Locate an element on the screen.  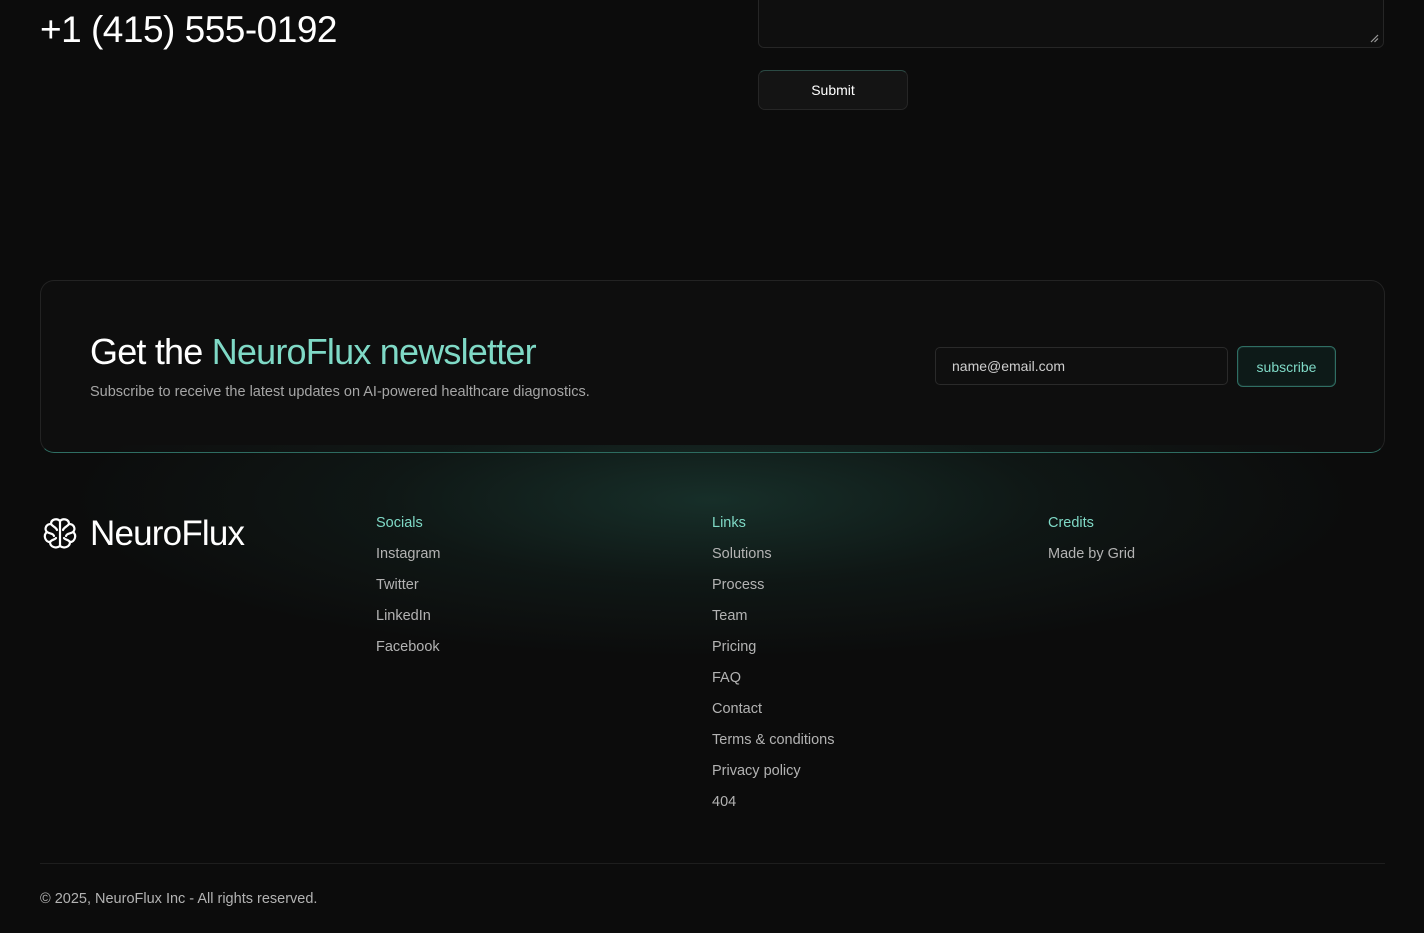
footer-brand: NeuroFlux is located at coordinates (142, 534).